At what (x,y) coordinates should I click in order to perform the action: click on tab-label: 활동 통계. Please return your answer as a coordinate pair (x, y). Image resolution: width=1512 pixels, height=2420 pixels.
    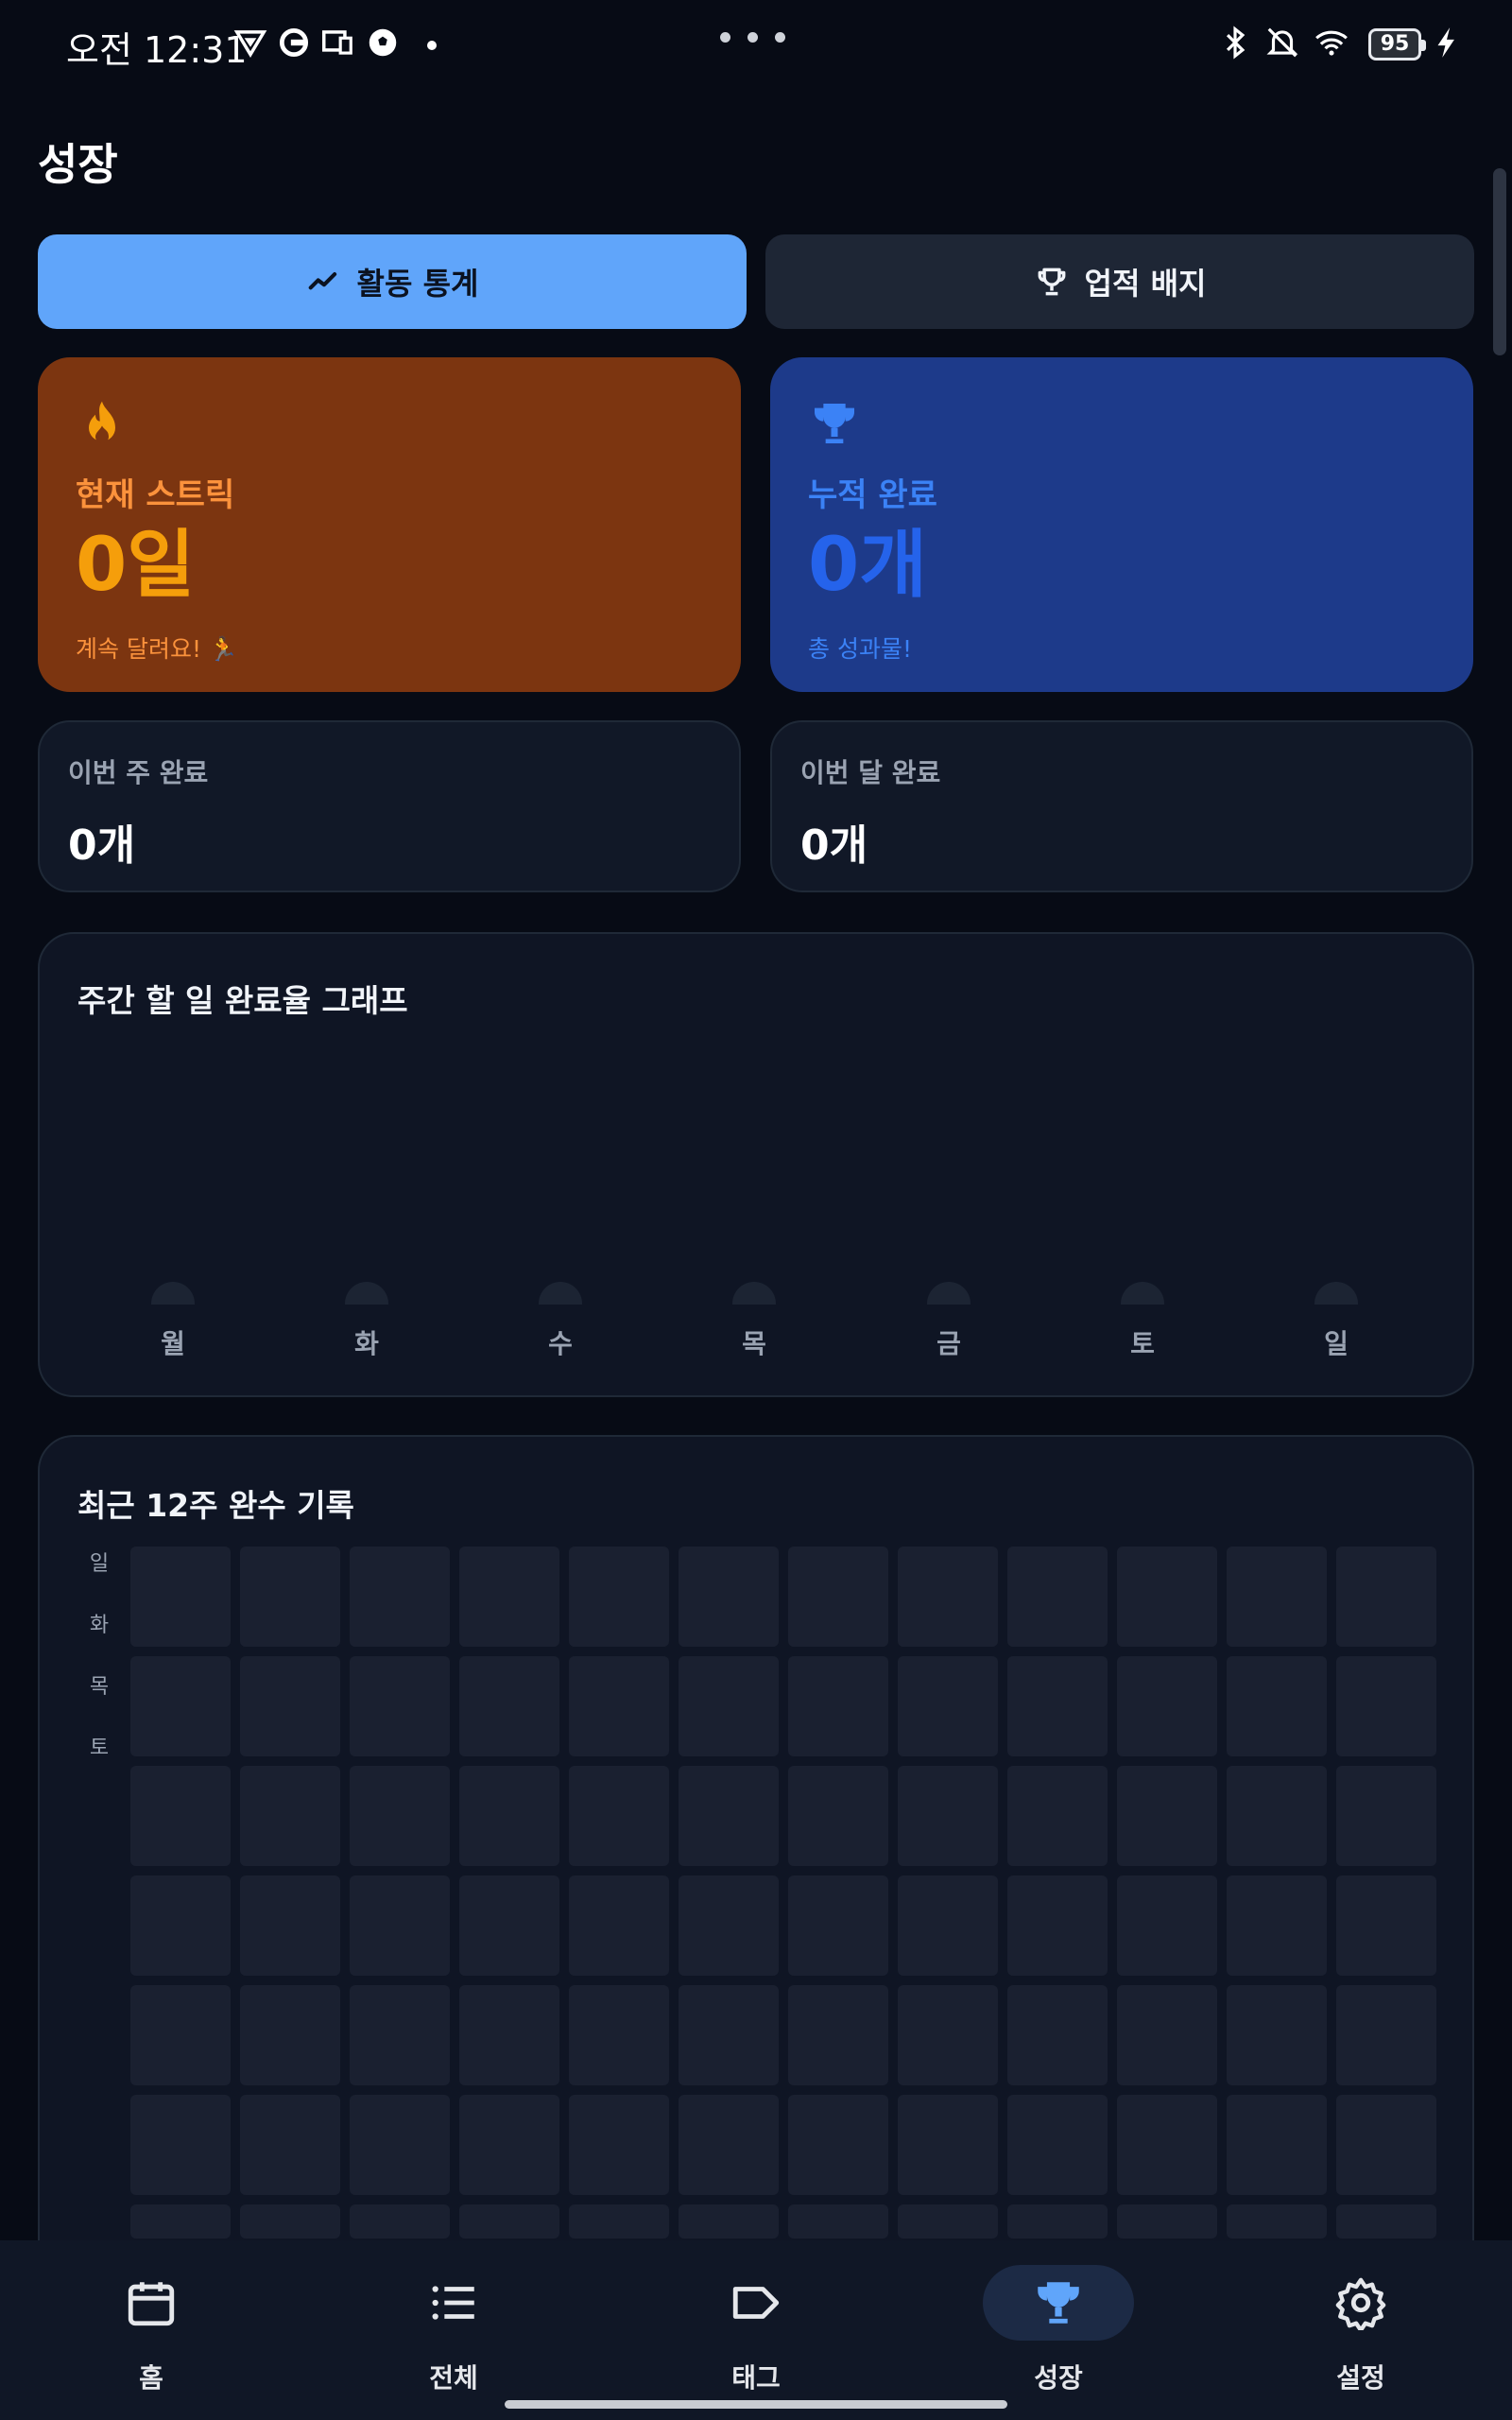
    Looking at the image, I should click on (417, 284).